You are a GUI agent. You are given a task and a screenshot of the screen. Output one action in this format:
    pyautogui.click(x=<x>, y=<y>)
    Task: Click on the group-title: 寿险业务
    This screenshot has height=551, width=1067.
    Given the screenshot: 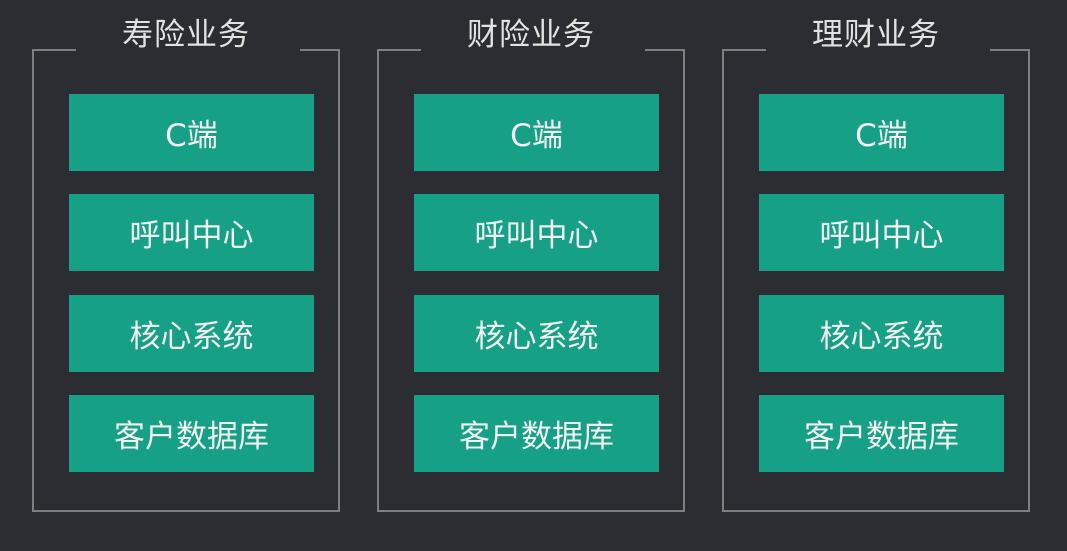 What is the action you would take?
    pyautogui.click(x=186, y=35)
    